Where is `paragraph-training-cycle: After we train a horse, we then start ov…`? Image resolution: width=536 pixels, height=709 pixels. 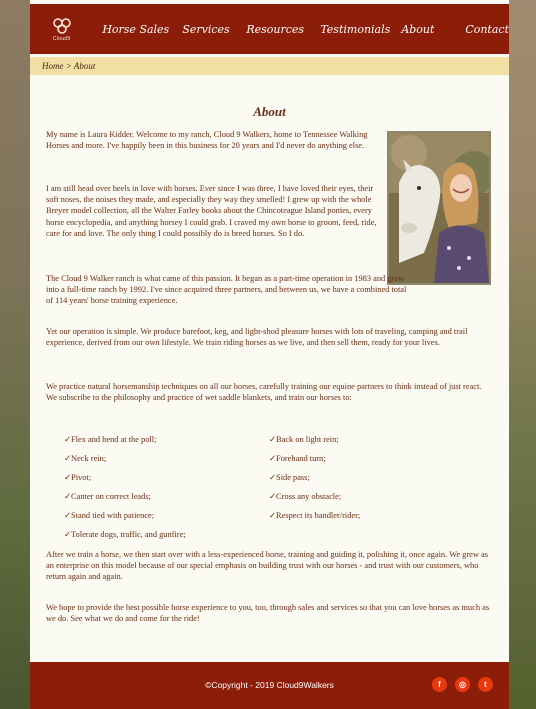
paragraph-training-cycle: After we train a horse, we then start ov… is located at coordinates (267, 566).